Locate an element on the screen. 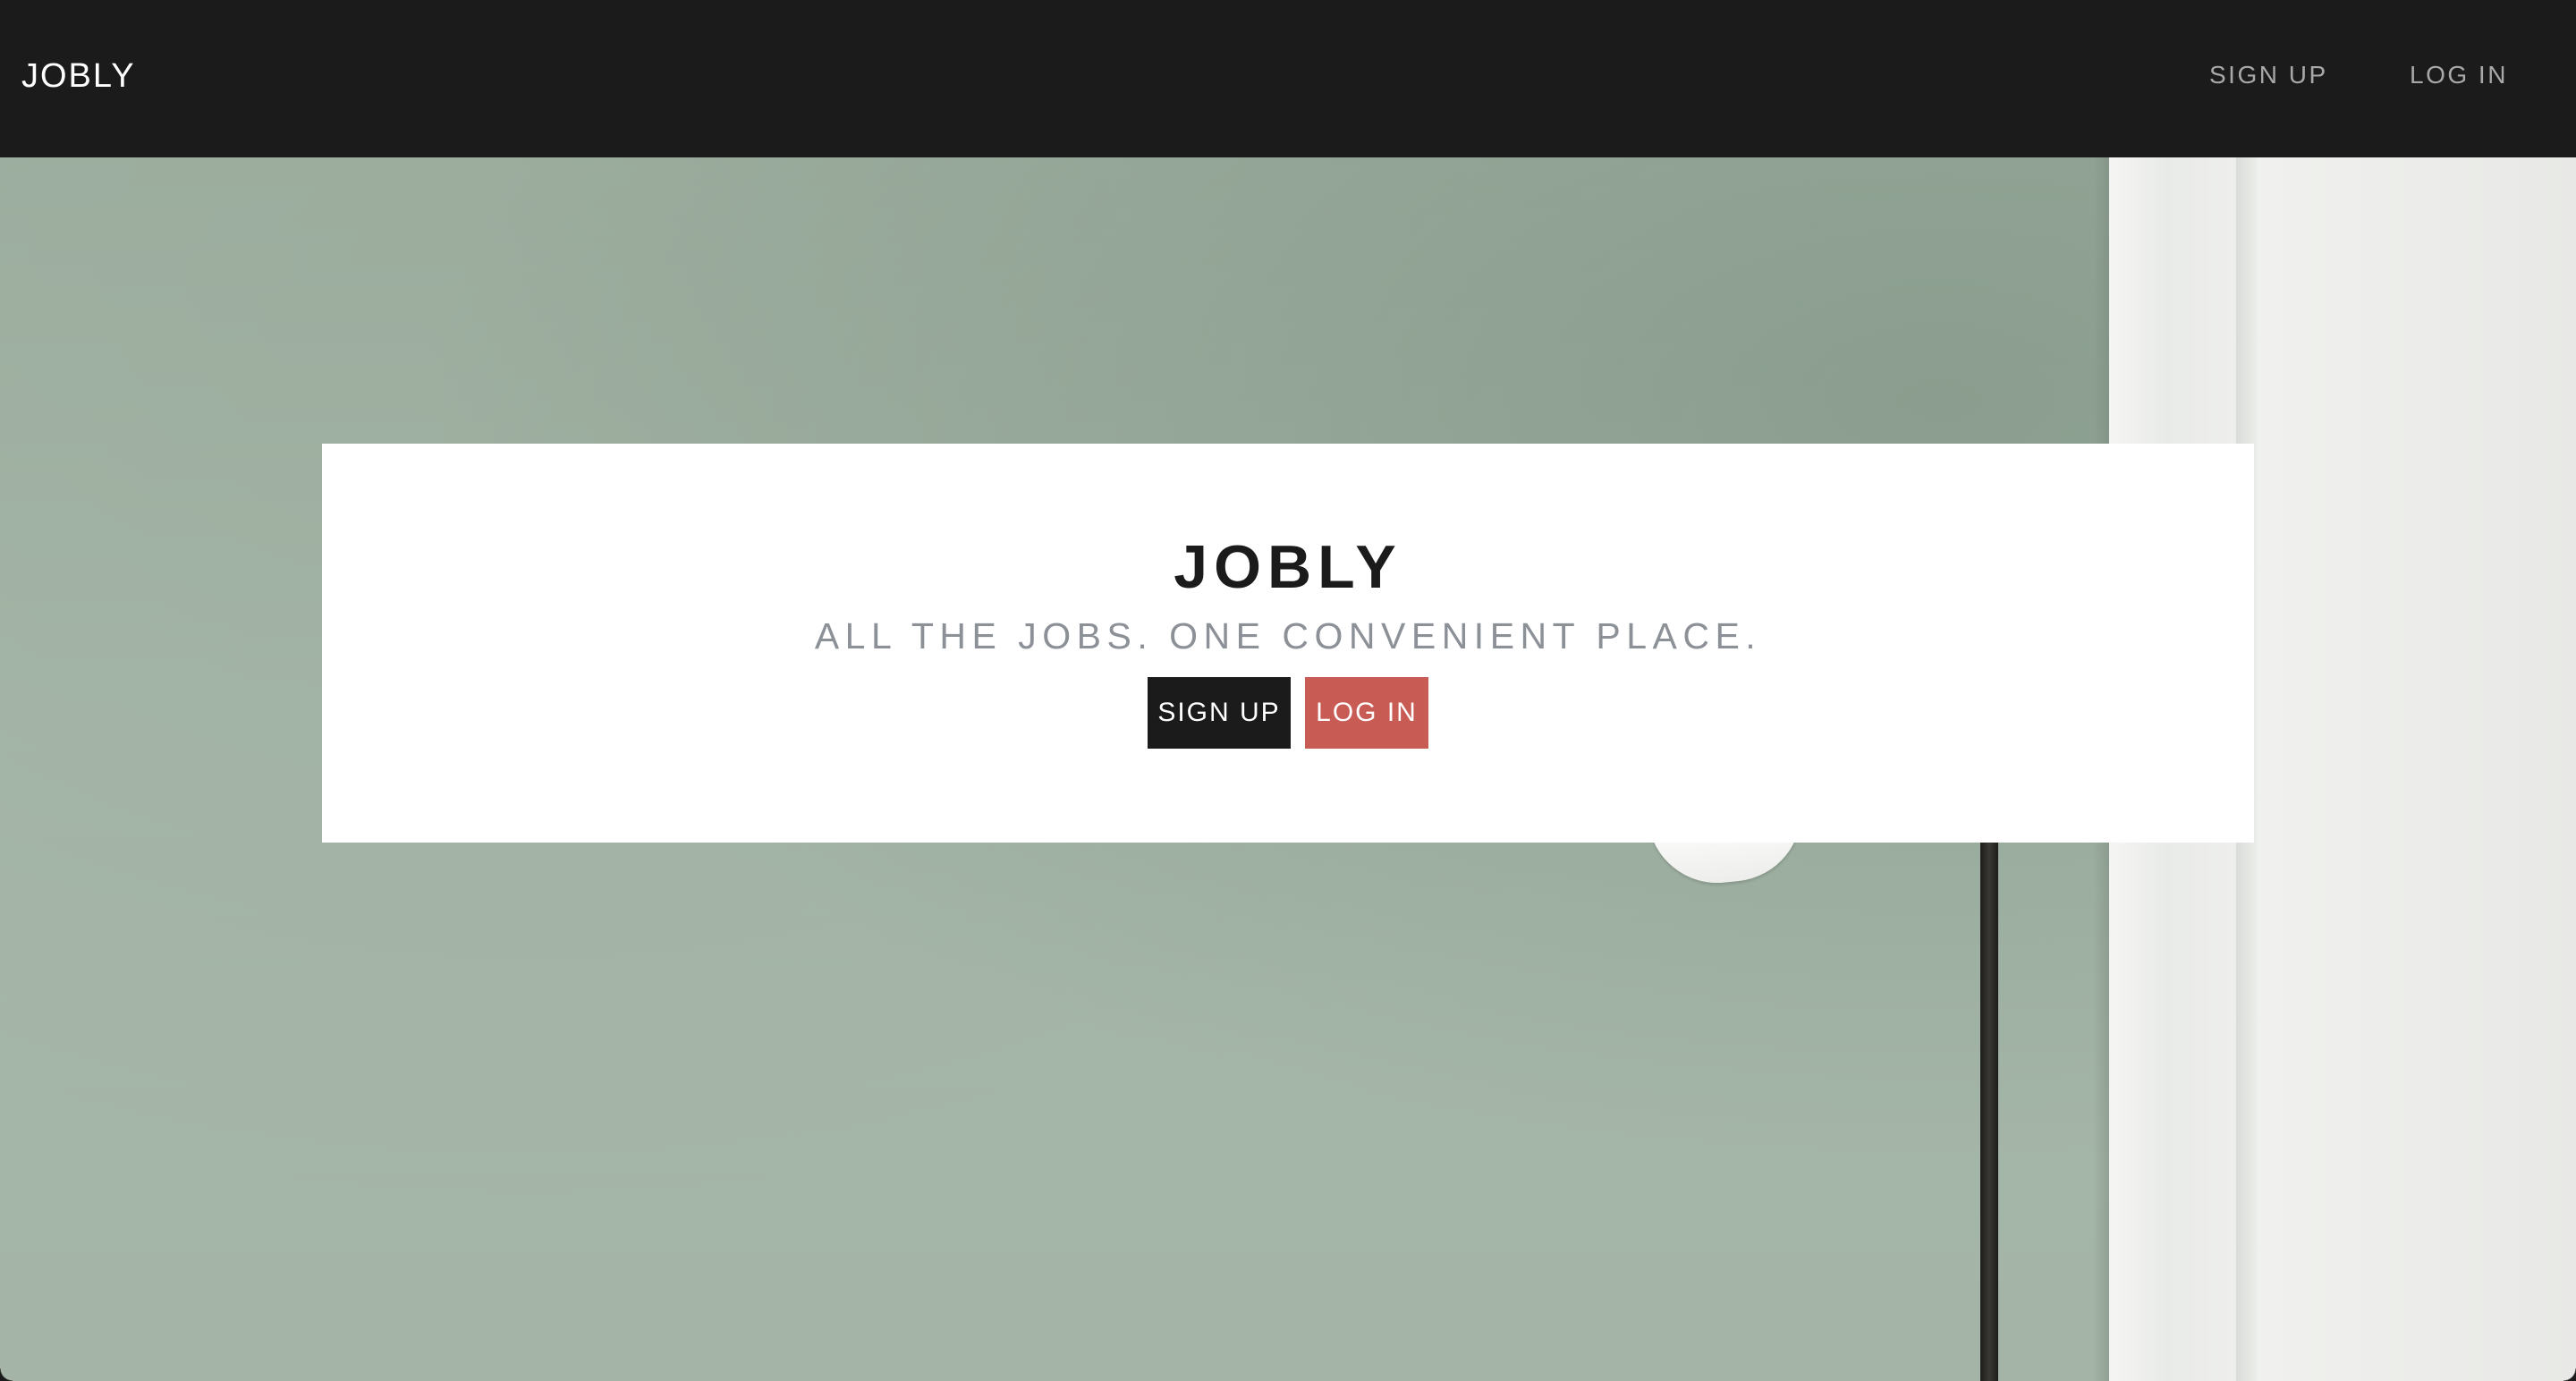 The image size is (2576, 1381). hero-login-button: LOG IN is located at coordinates (1366, 713).